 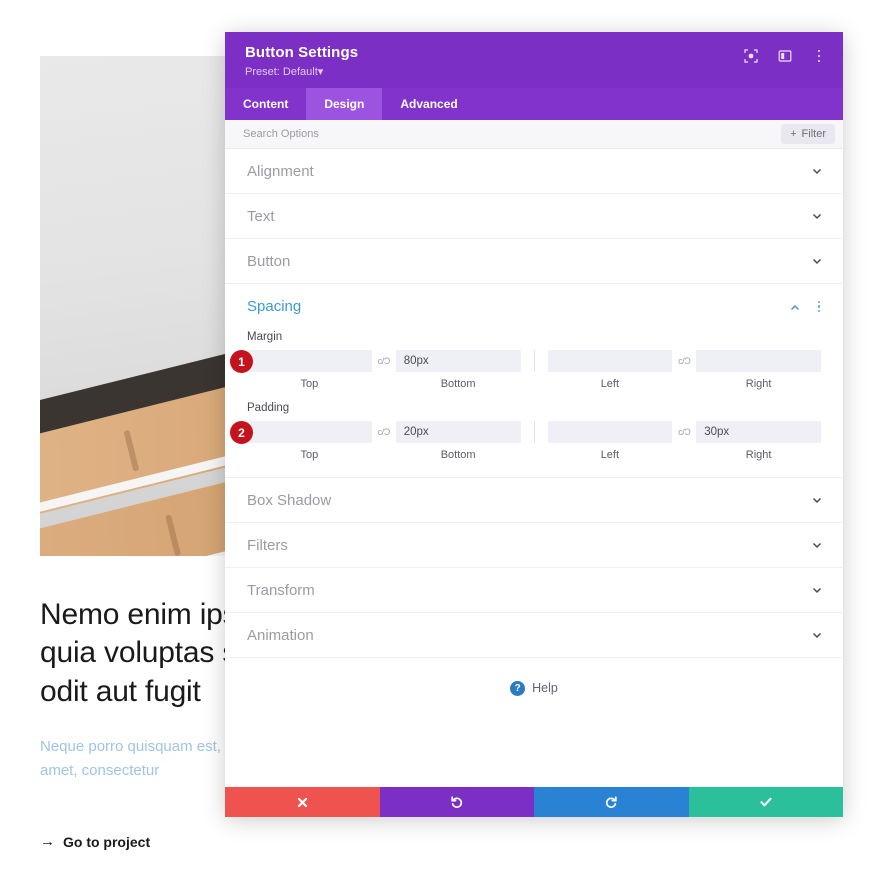 What do you see at coordinates (302, 52) in the screenshot?
I see `modal-title: Button Settings` at bounding box center [302, 52].